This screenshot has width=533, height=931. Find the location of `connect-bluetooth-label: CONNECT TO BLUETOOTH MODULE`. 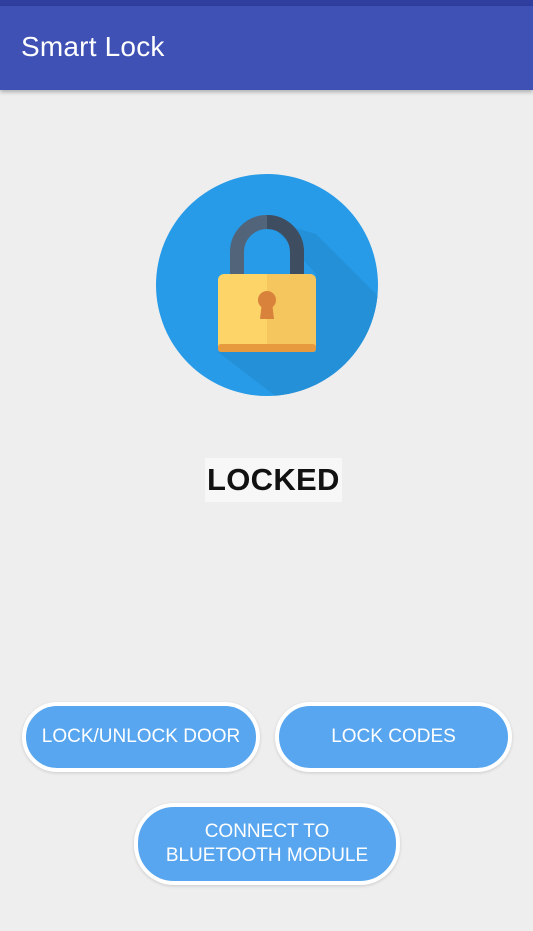

connect-bluetooth-label: CONNECT TO BLUETOOTH MODULE is located at coordinates (267, 843).